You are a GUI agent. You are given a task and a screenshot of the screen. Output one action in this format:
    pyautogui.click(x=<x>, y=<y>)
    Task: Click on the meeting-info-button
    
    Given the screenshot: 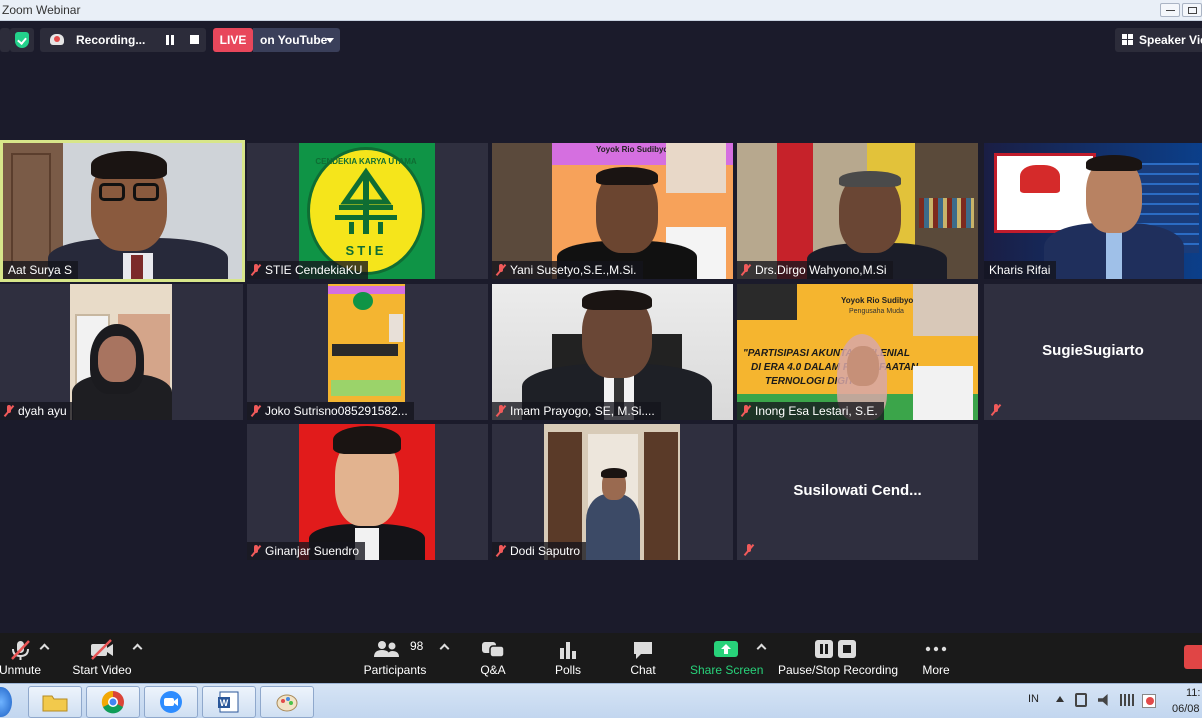 What is the action you would take?
    pyautogui.click(x=5, y=40)
    